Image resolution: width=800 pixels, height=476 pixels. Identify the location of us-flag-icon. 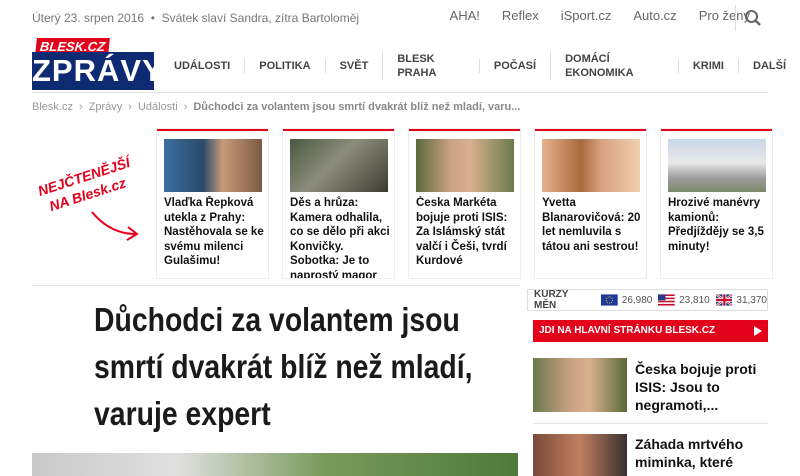
(667, 300).